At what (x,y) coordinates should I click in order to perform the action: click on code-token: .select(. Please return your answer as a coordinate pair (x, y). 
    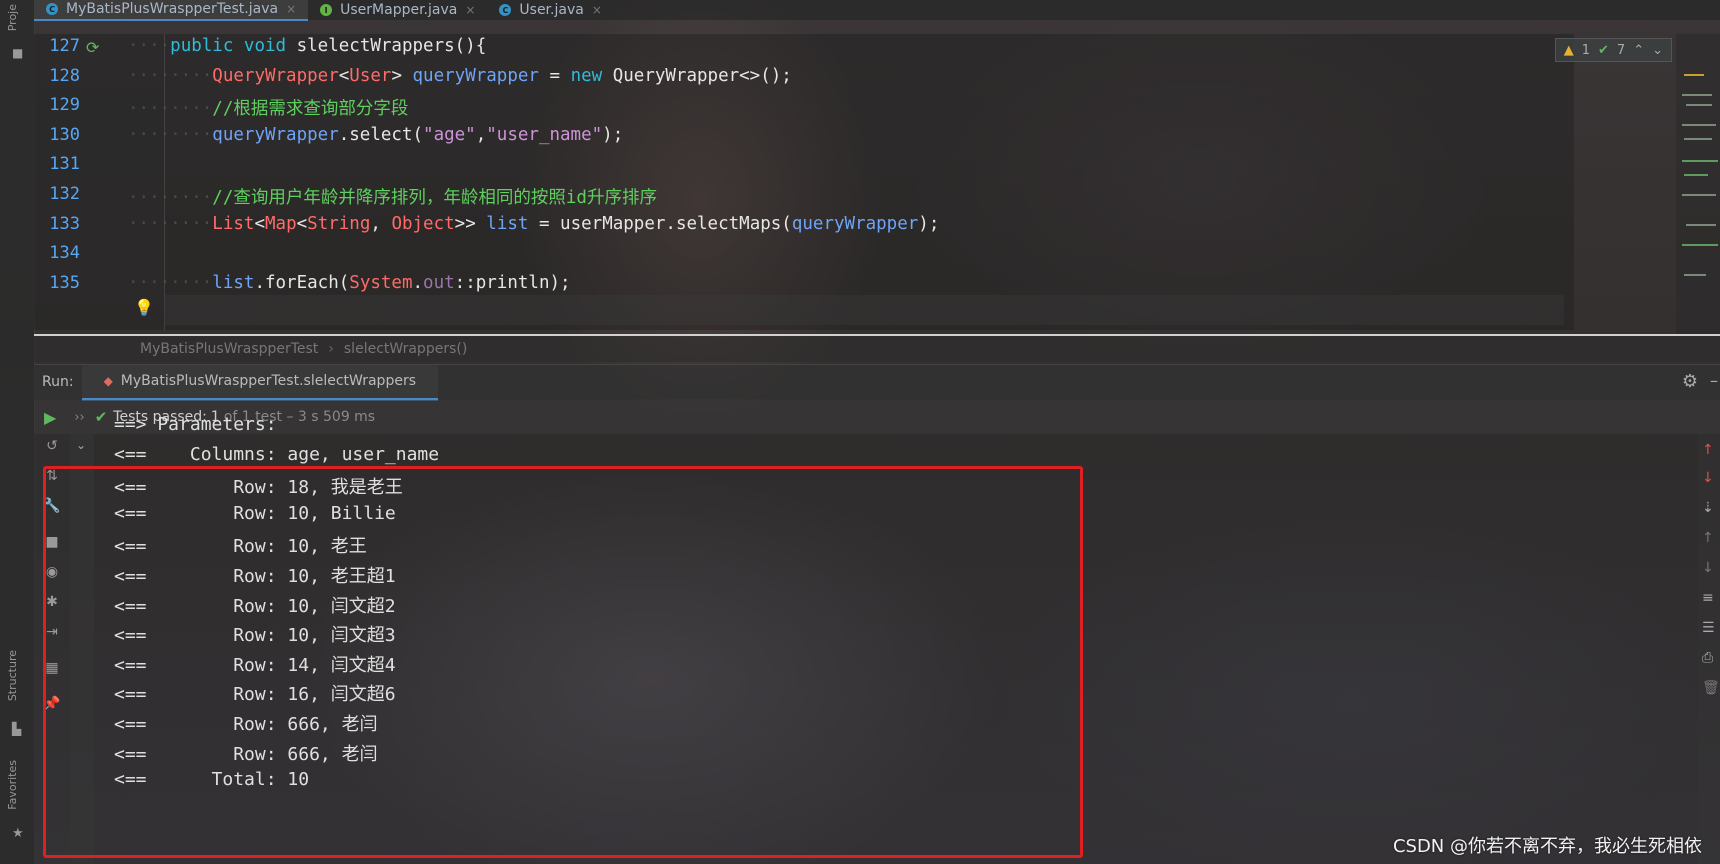
    Looking at the image, I should click on (381, 134).